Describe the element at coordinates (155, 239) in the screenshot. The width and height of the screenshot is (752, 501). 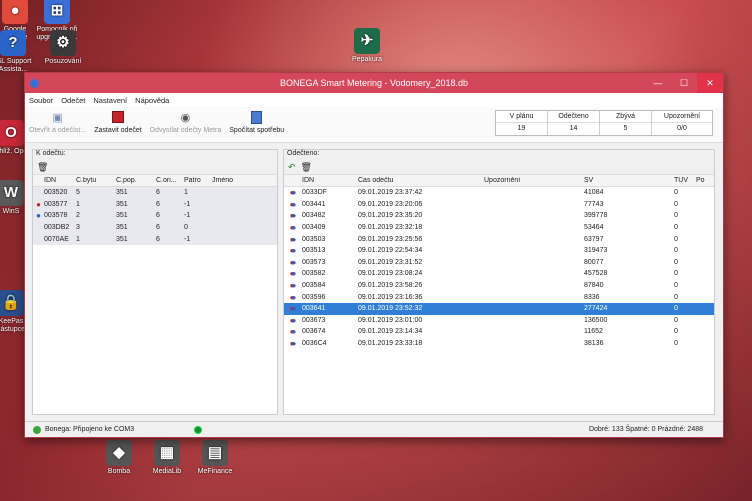
I see `table-row: 0070AE 1 351 6 -1` at that location.